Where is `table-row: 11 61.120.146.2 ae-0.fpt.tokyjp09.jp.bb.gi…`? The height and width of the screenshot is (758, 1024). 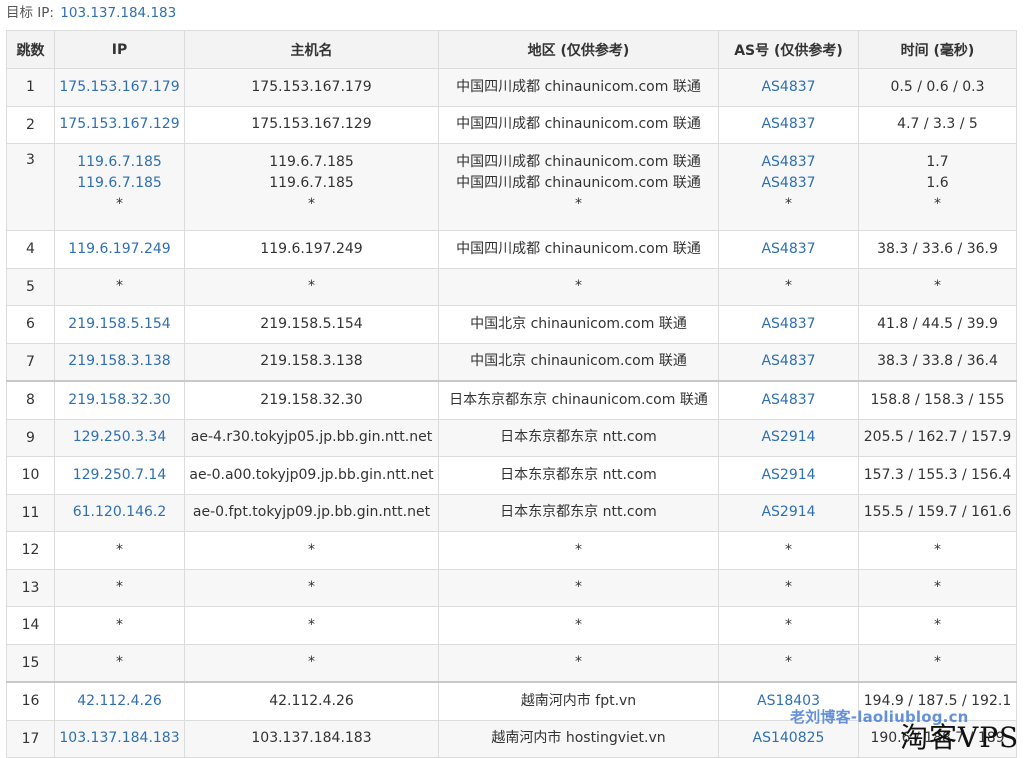 table-row: 11 61.120.146.2 ae-0.fpt.tokyjp09.jp.bb.gi… is located at coordinates (511, 512).